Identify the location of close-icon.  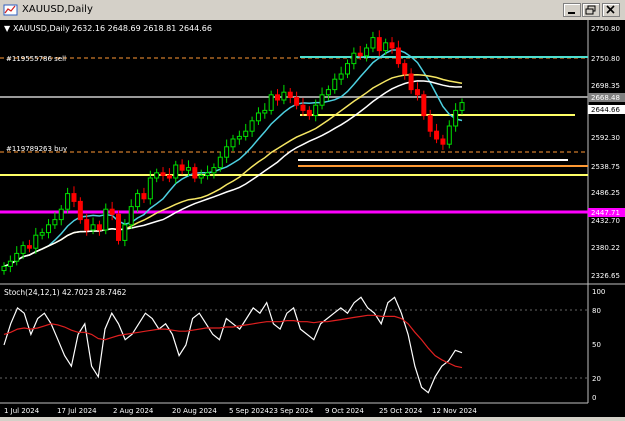
(610, 9).